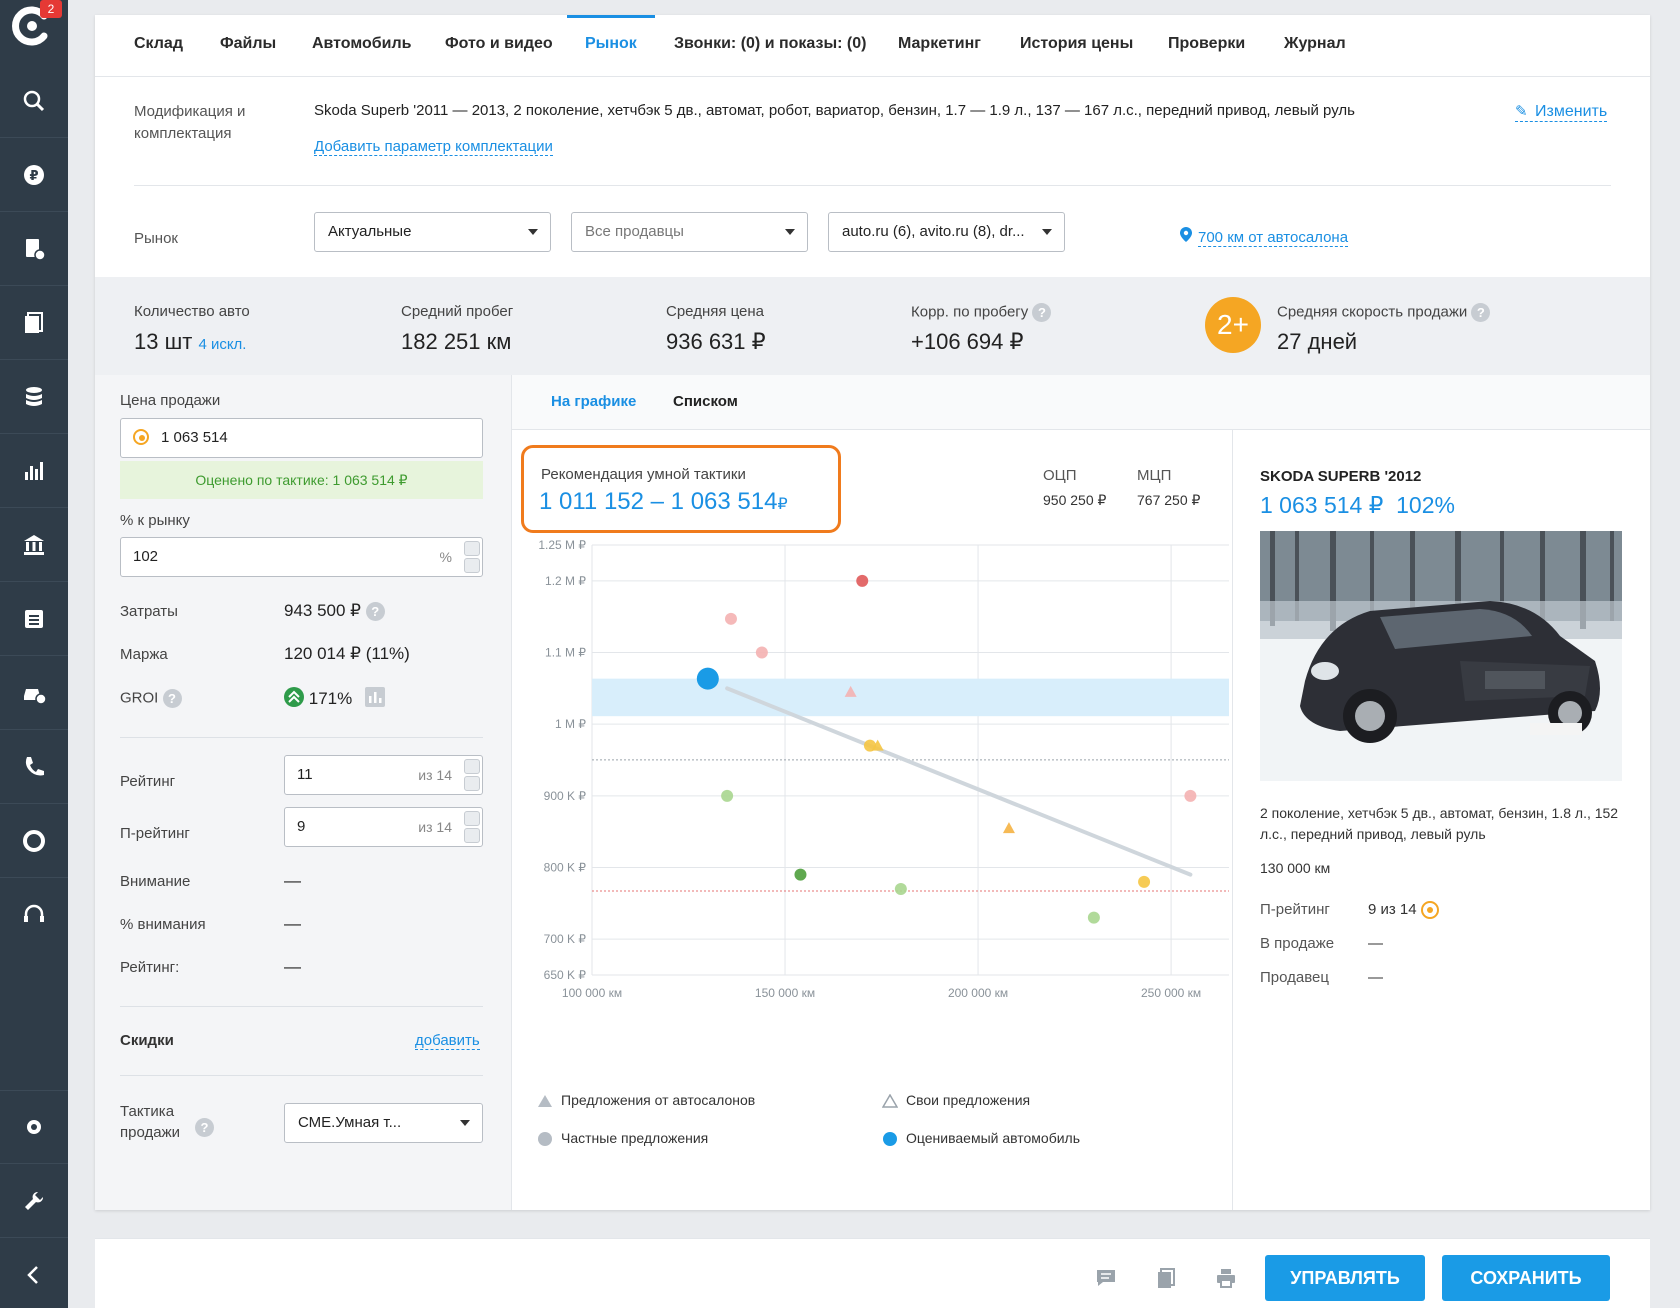 The image size is (1680, 1308). I want to click on chart-mini-icon, so click(374, 699).